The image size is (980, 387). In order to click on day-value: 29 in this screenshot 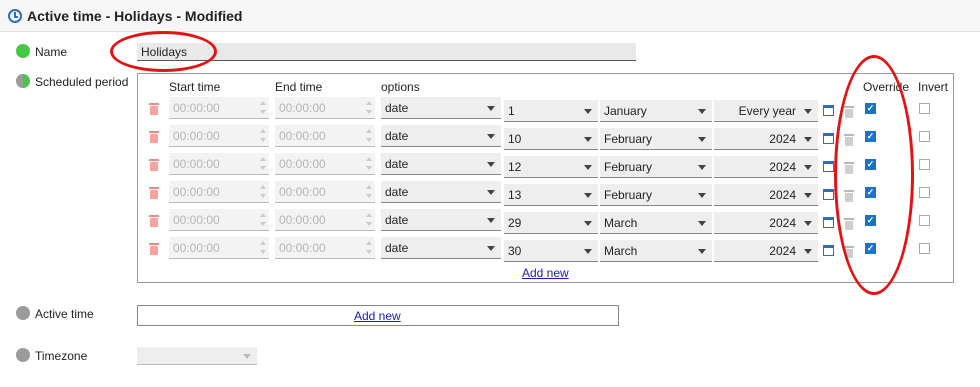, I will do `click(515, 223)`.